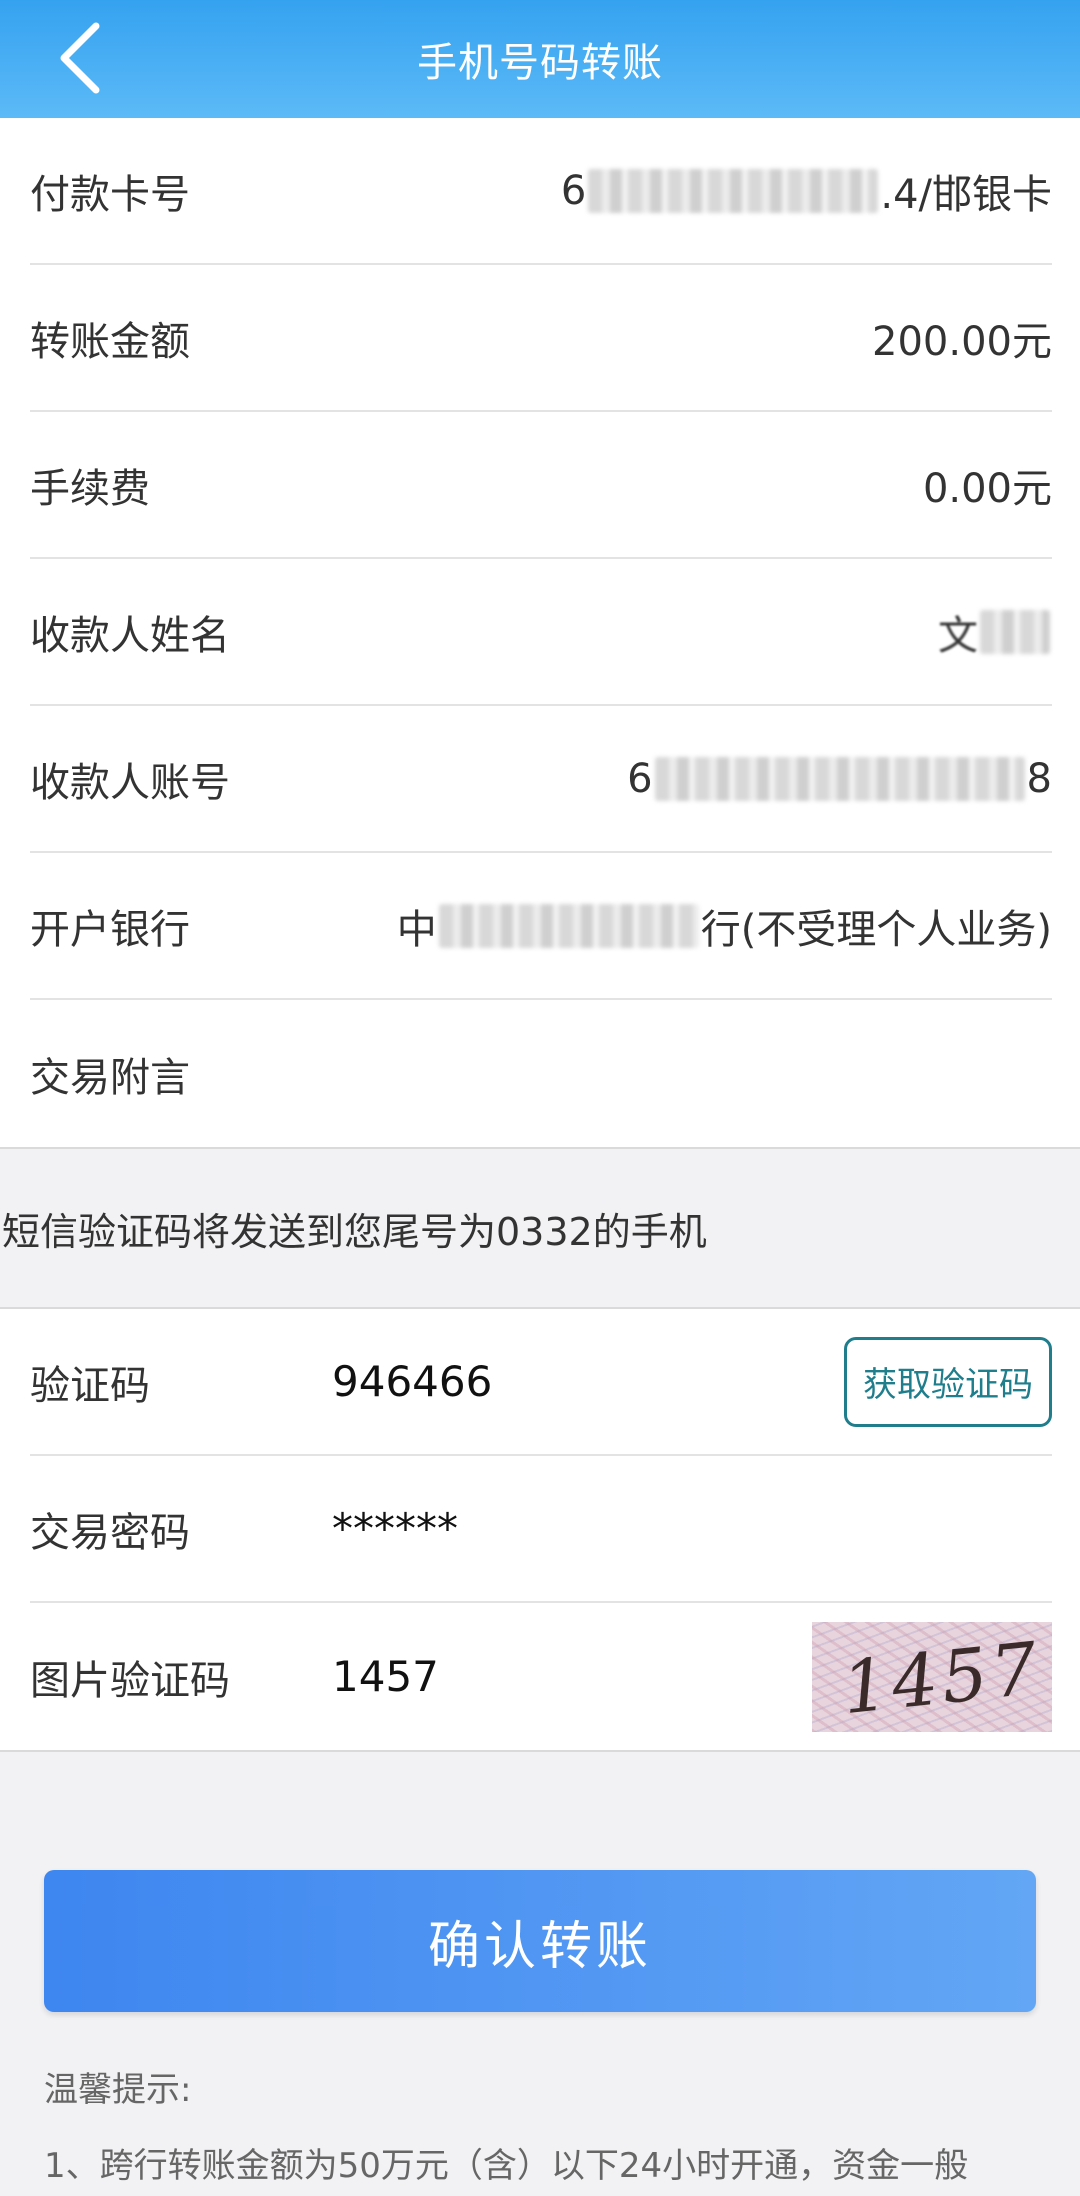 This screenshot has height=2196, width=1080. I want to click on bank-prefix: 中, so click(416, 929).